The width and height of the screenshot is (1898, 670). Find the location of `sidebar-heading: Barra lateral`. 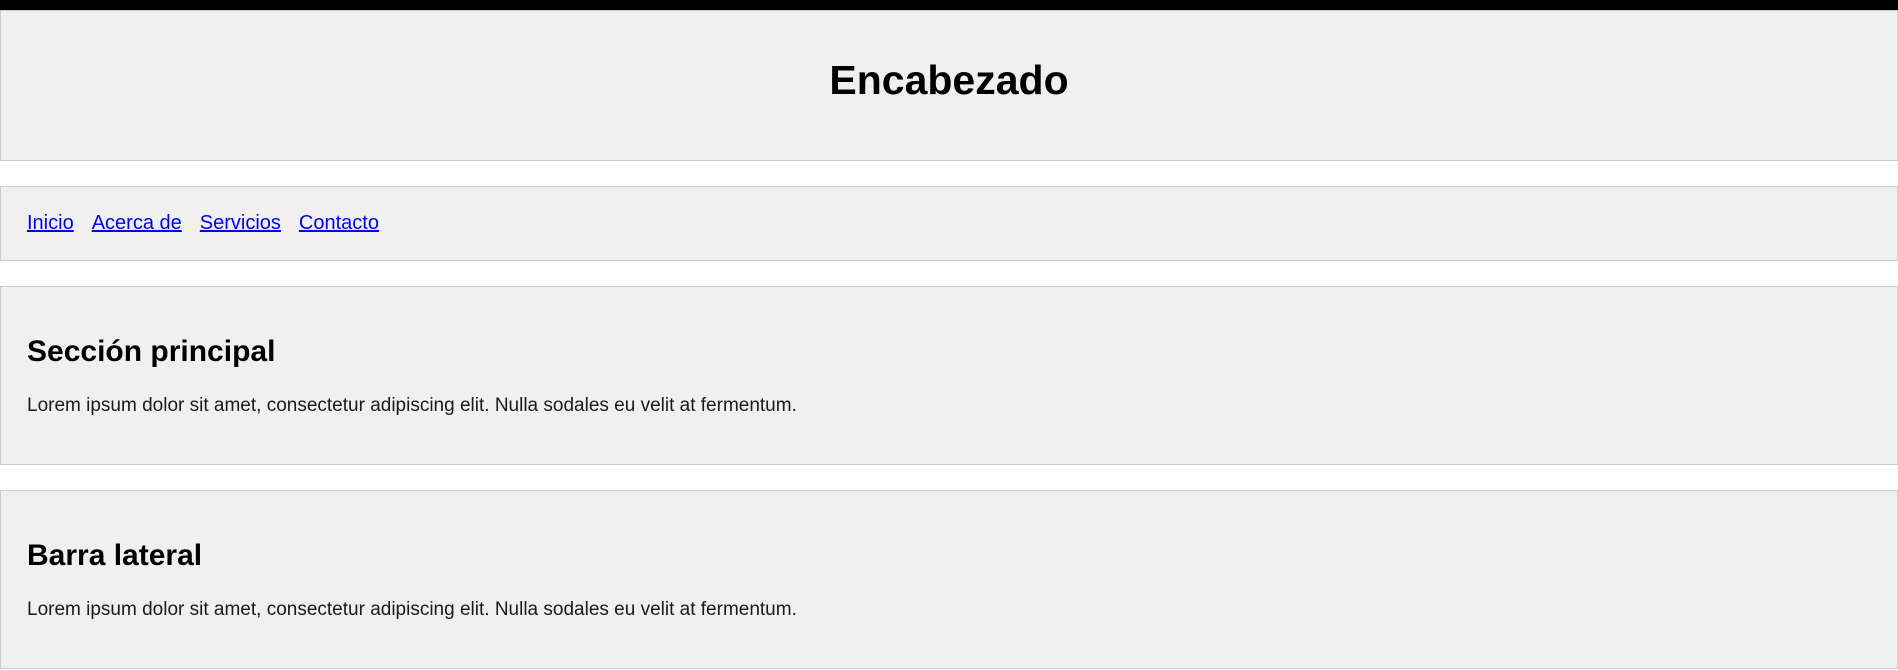

sidebar-heading: Barra lateral is located at coordinates (115, 555).